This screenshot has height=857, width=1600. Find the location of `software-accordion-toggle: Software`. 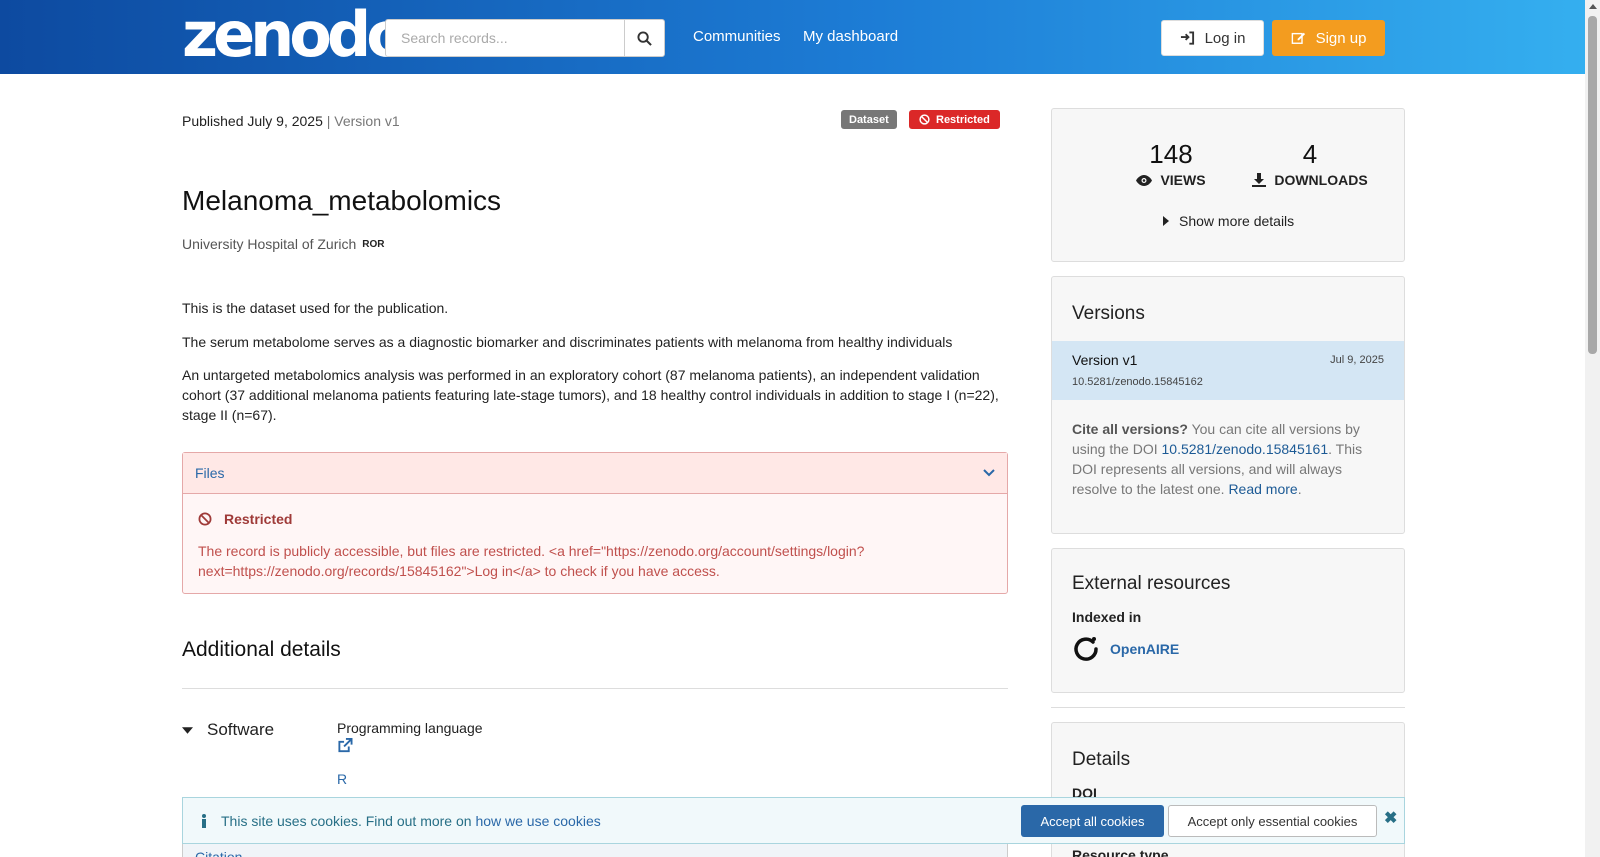

software-accordion-toggle: Software is located at coordinates (228, 730).